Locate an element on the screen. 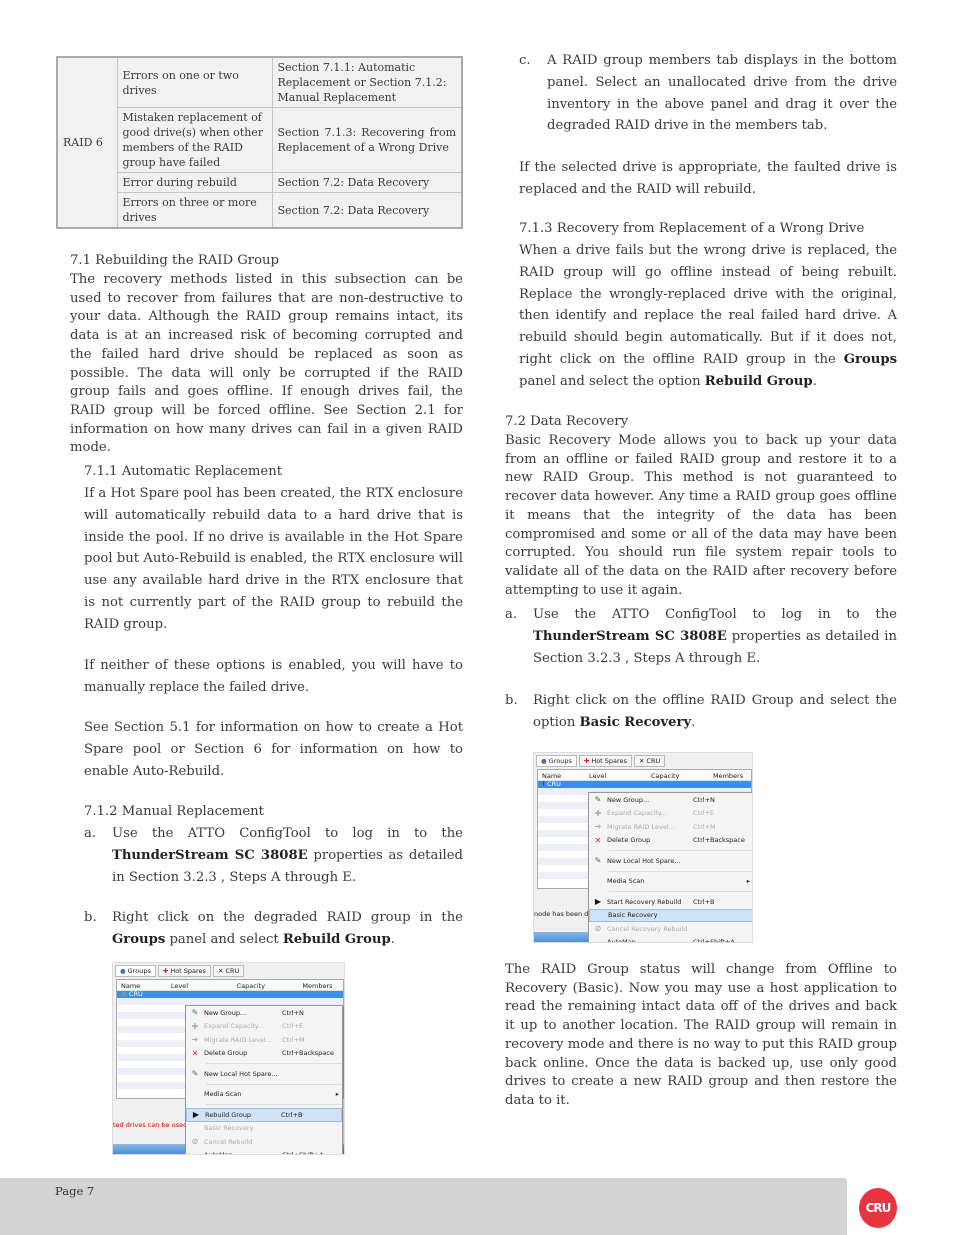 The image size is (954, 1235). grid-header: Name Level Capacity Members is located at coordinates (230, 985).